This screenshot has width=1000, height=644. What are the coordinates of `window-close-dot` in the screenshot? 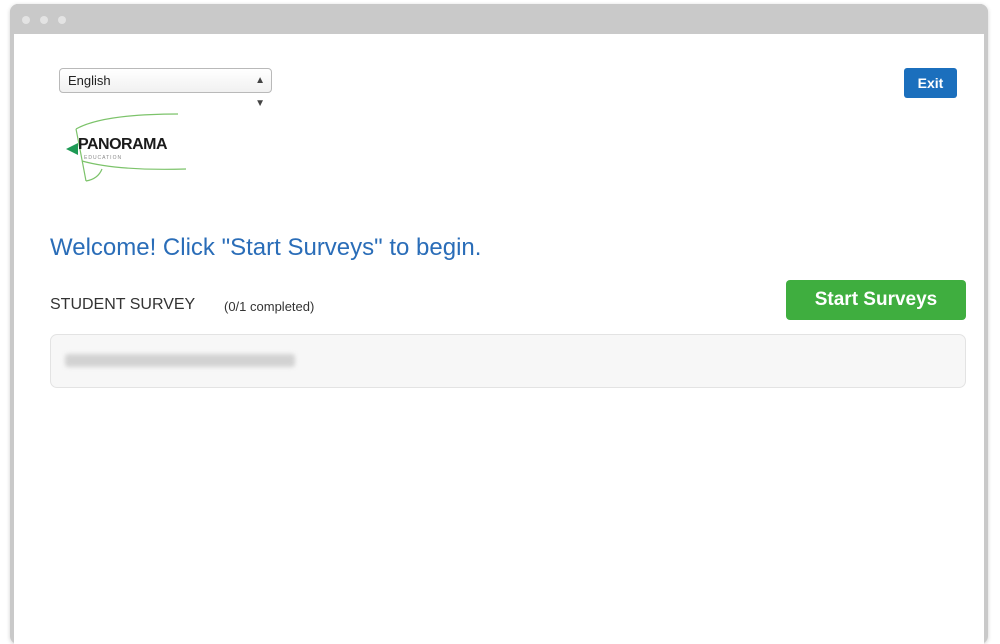 It's located at (26, 20).